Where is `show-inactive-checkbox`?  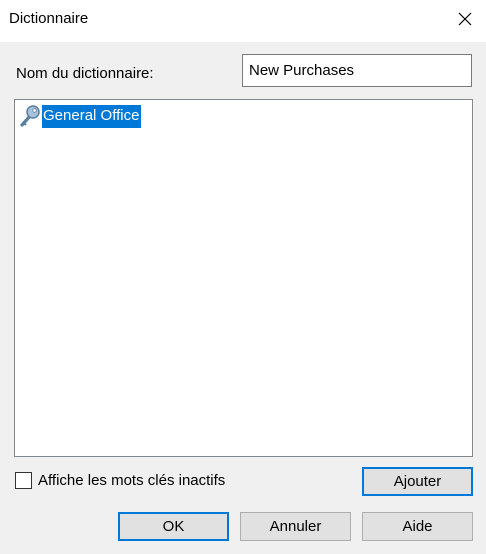
show-inactive-checkbox is located at coordinates (23, 480).